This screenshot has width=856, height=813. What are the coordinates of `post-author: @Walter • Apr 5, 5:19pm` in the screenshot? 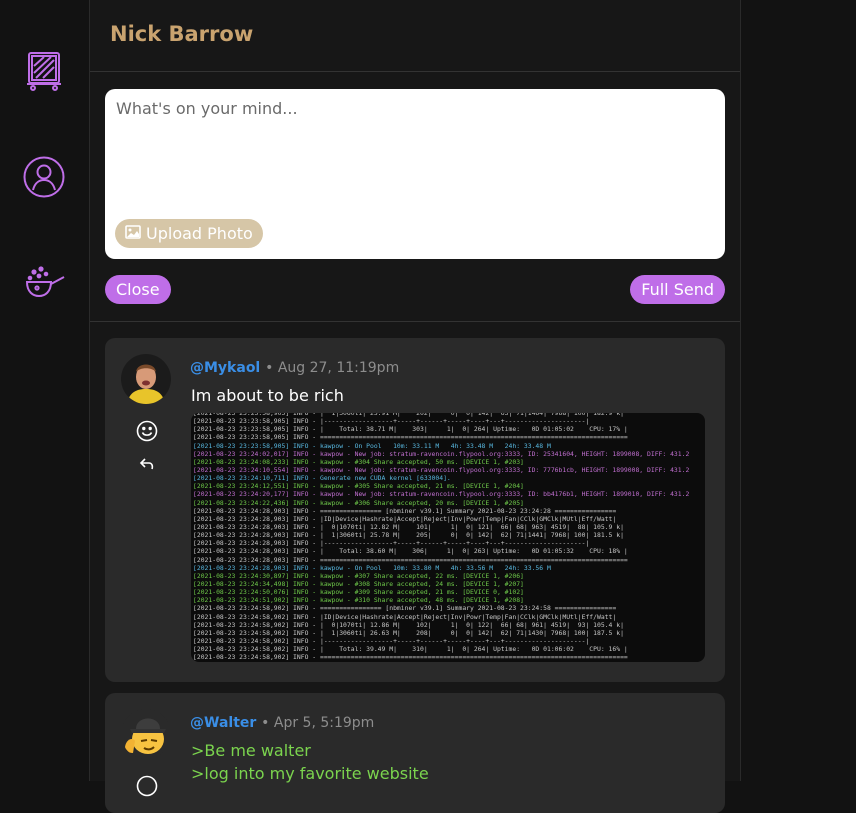 It's located at (282, 723).